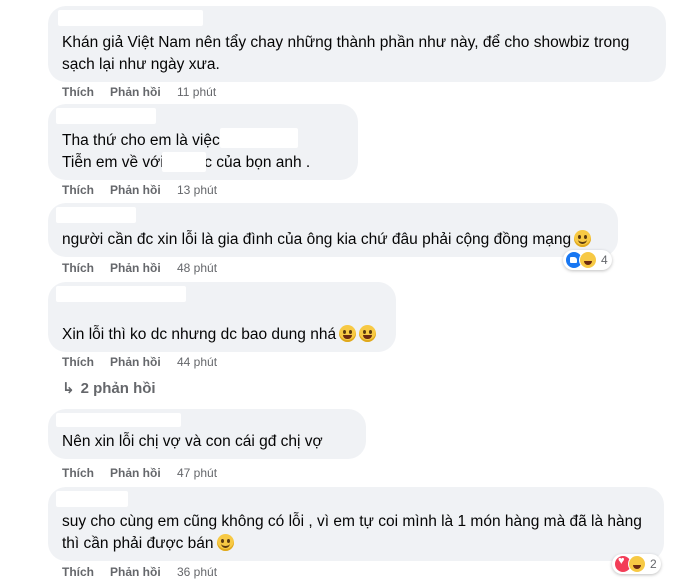 This screenshot has height=582, width=700. Describe the element at coordinates (197, 362) in the screenshot. I see `comment-timestamp: 44 phút` at that location.